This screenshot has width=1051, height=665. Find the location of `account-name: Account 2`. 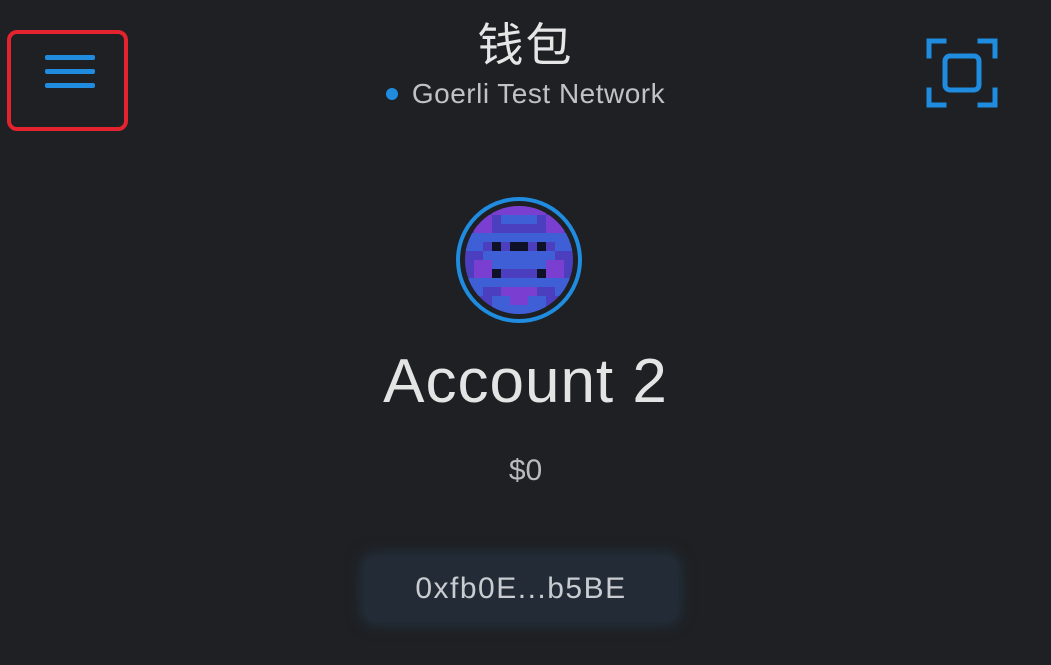

account-name: Account 2 is located at coordinates (525, 381).